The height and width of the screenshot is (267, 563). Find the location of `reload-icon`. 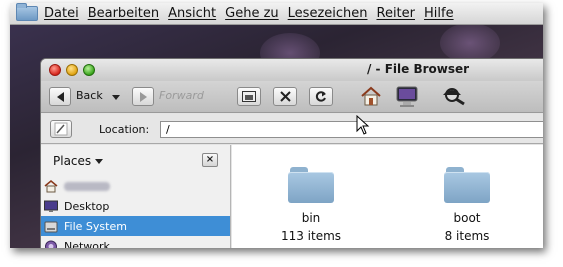

reload-icon is located at coordinates (320, 96).